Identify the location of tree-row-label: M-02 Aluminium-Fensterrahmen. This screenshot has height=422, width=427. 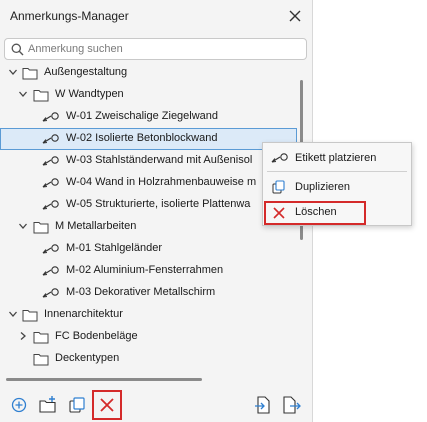
(145, 270).